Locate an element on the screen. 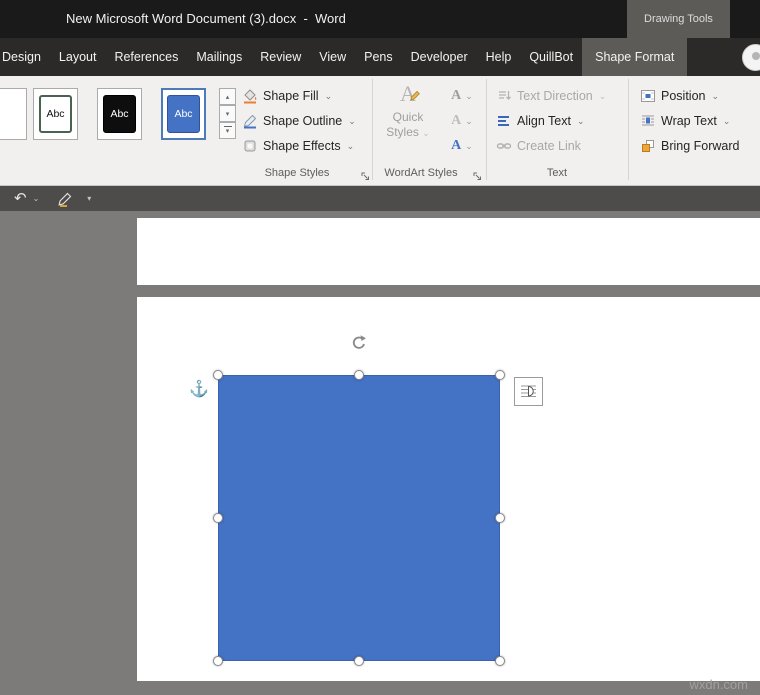 The height and width of the screenshot is (695, 760). wordart-a-icon: A is located at coordinates (410, 93).